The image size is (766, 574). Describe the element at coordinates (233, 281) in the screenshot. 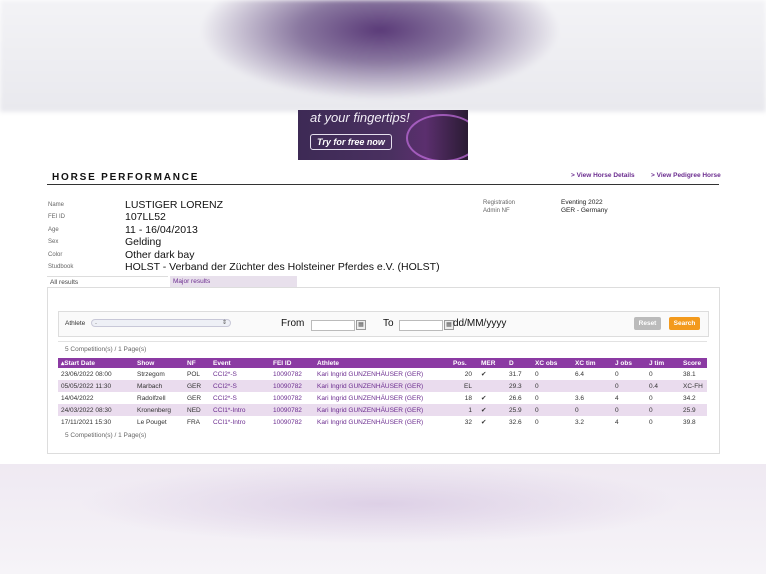

I see `tab-major-results: Major results` at that location.